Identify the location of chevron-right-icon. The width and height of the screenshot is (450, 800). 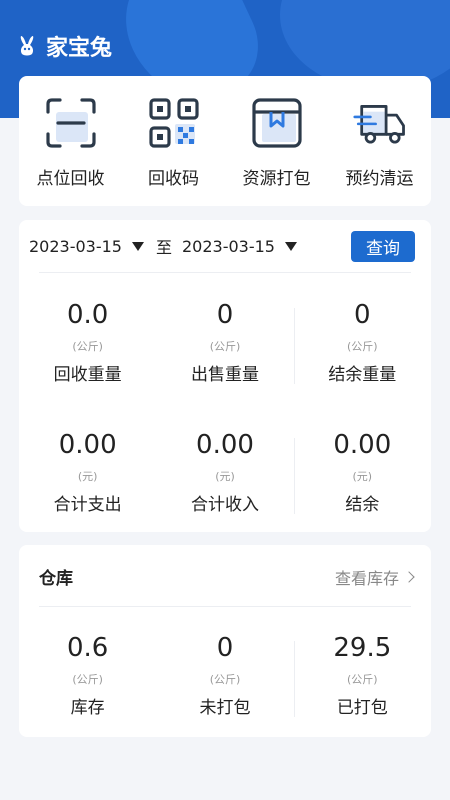
(409, 577).